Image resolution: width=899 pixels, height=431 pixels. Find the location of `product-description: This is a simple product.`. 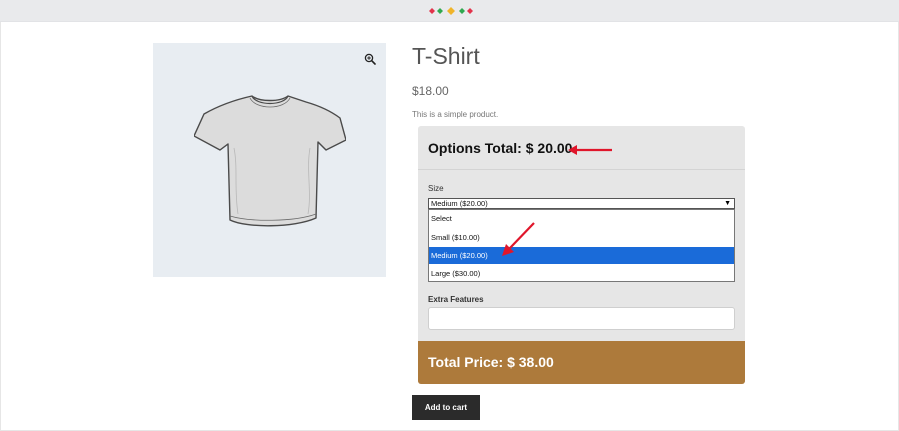

product-description: This is a simple product. is located at coordinates (455, 114).